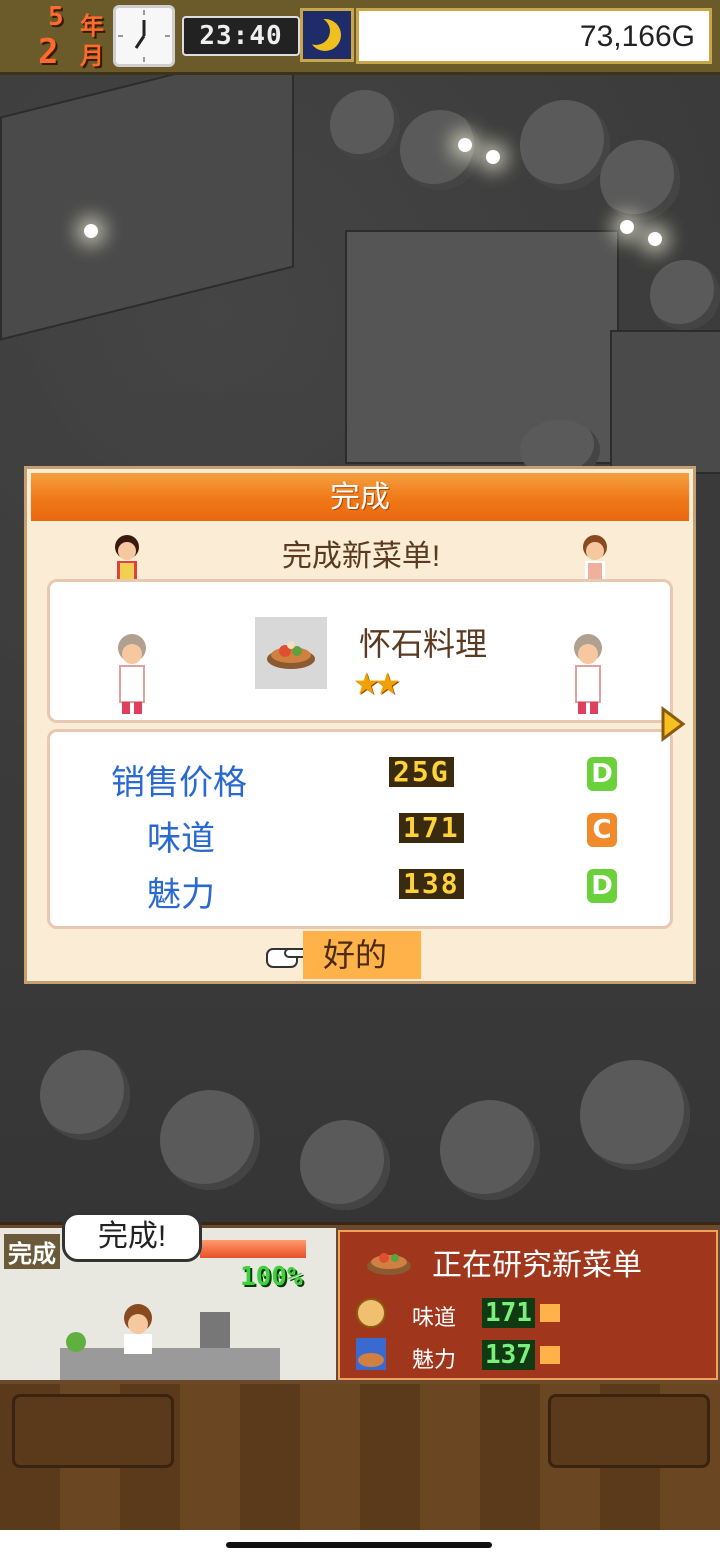 Image resolution: width=720 pixels, height=1560 pixels. I want to click on appeal-bar, so click(550, 1355).